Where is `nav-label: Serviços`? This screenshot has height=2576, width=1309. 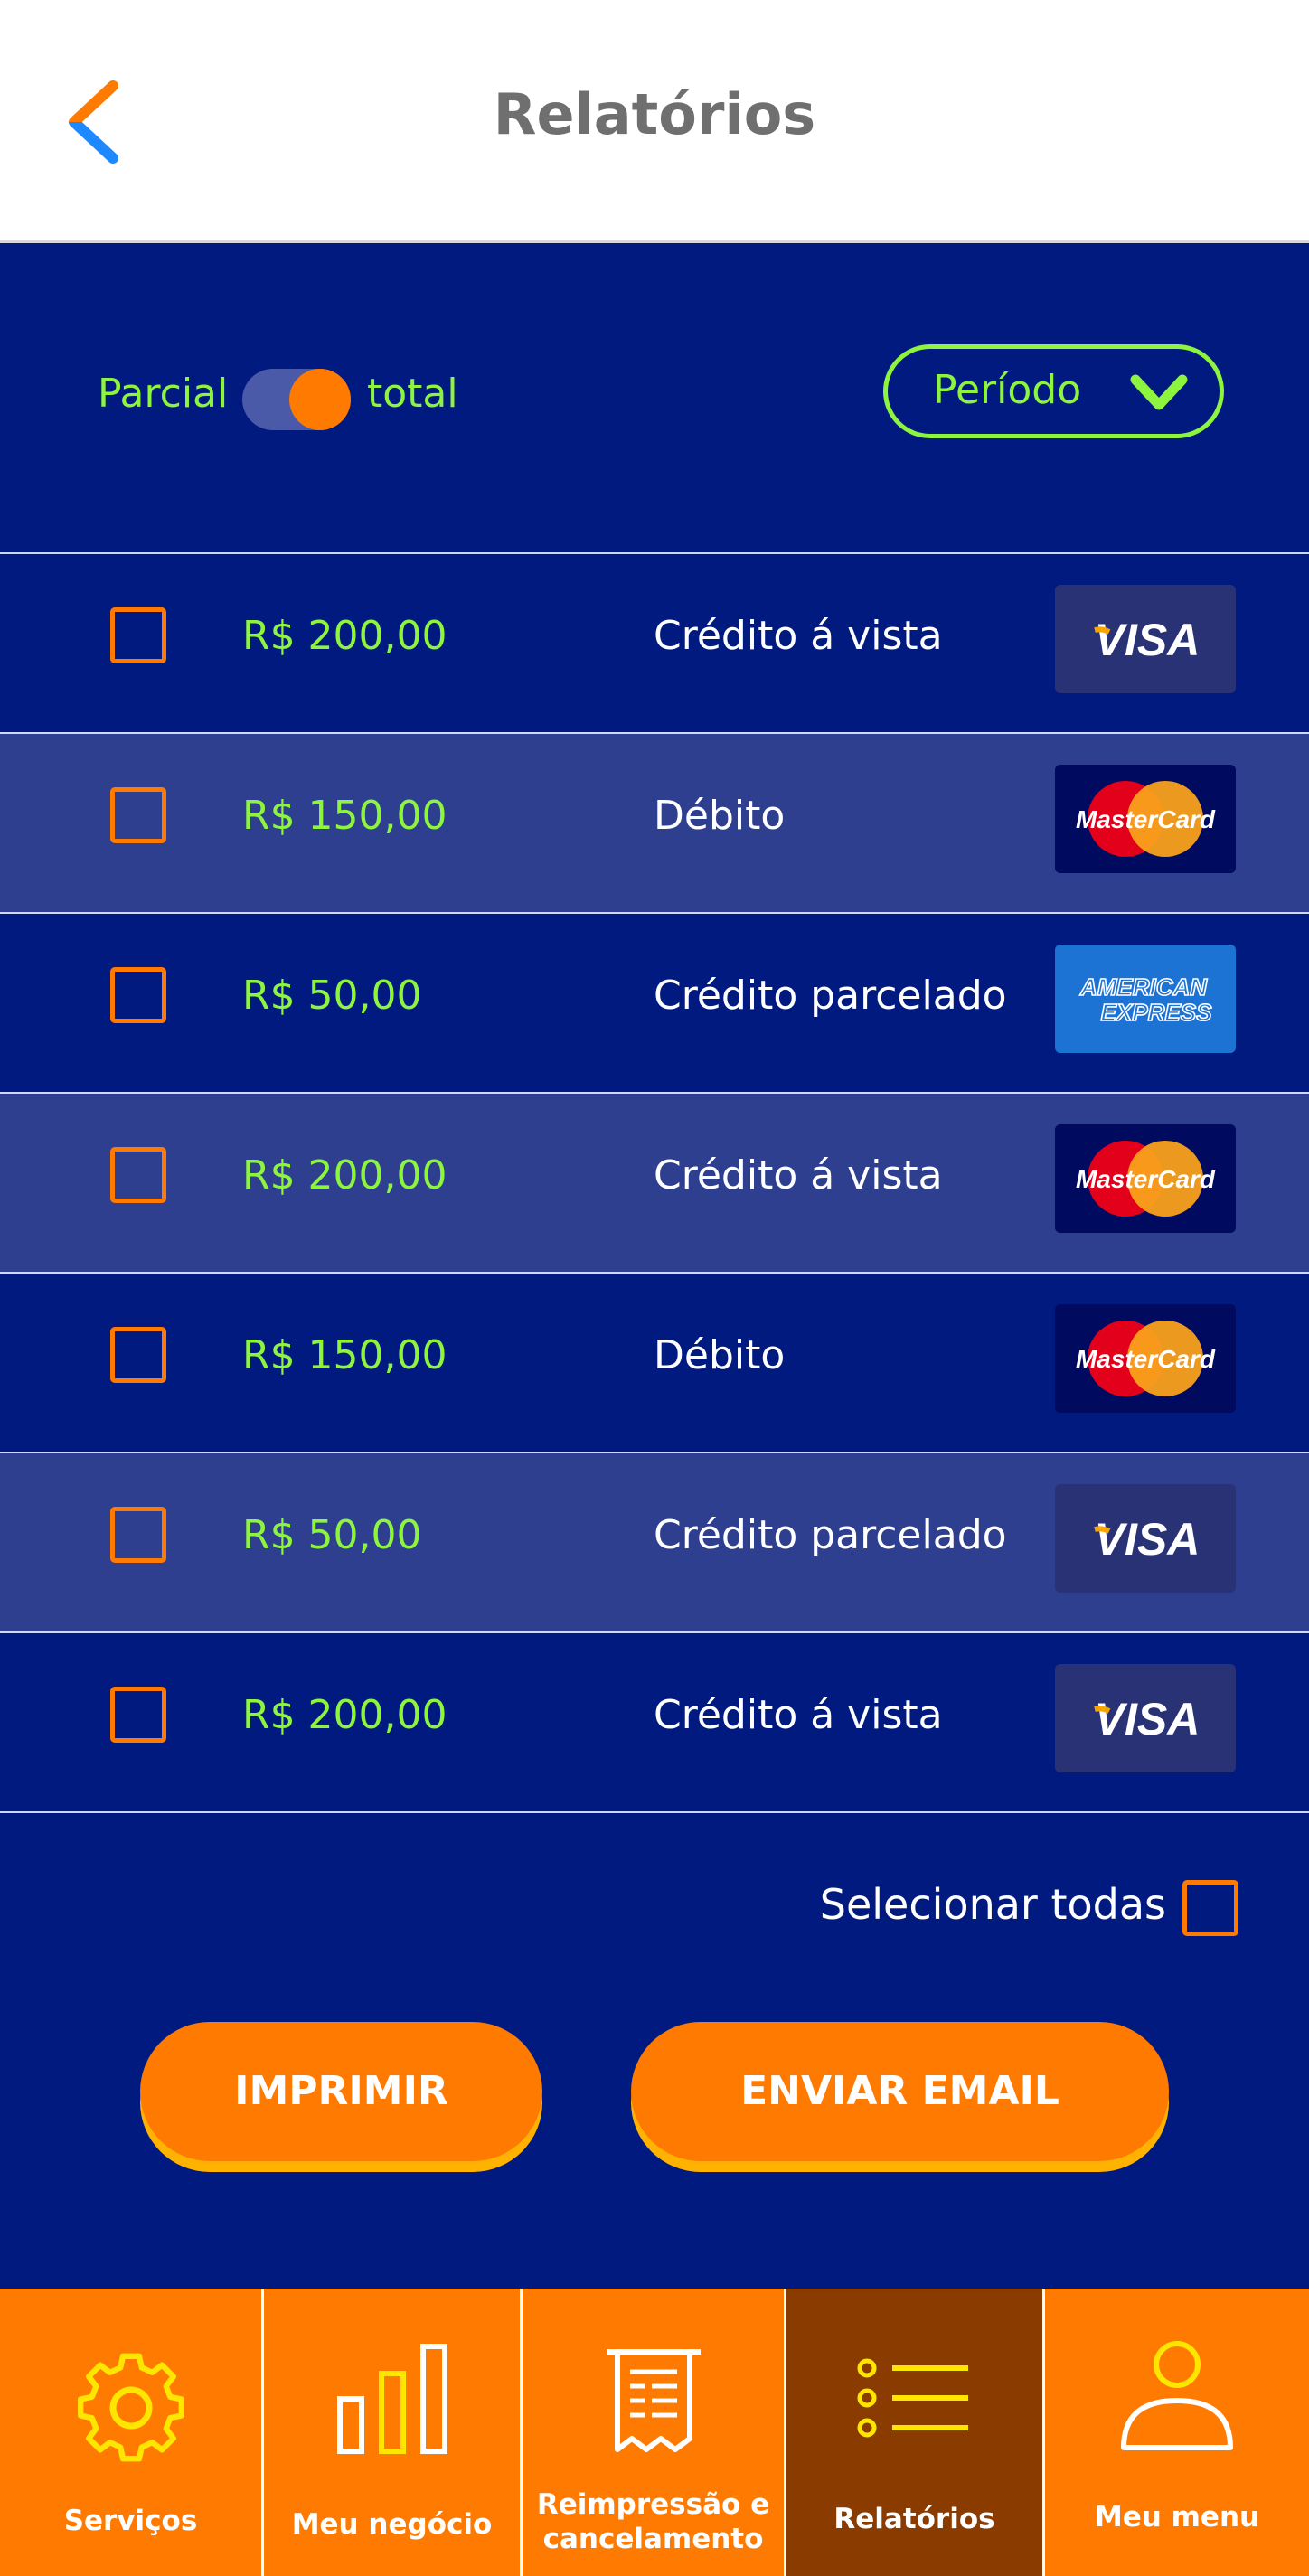 nav-label: Serviços is located at coordinates (130, 2521).